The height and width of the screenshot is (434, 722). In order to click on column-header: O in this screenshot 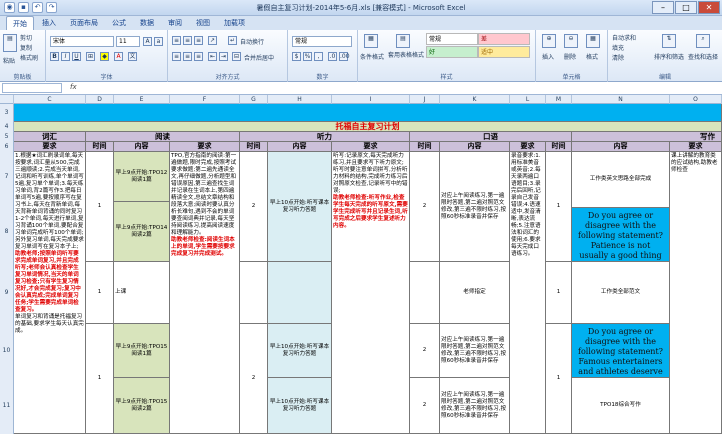, I will do `click(696, 99)`.